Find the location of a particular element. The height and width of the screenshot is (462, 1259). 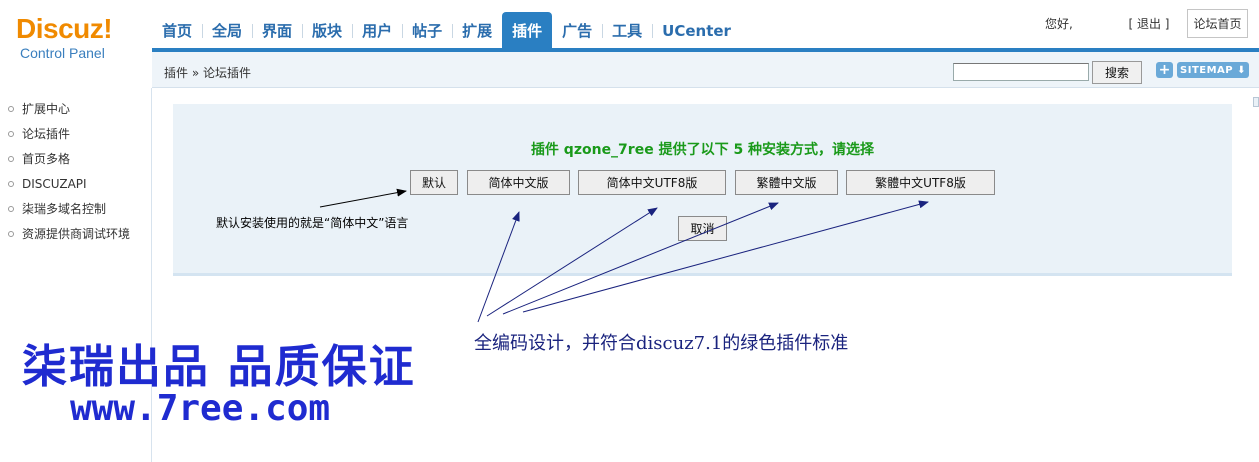

nav-global: 全局 is located at coordinates (227, 30).